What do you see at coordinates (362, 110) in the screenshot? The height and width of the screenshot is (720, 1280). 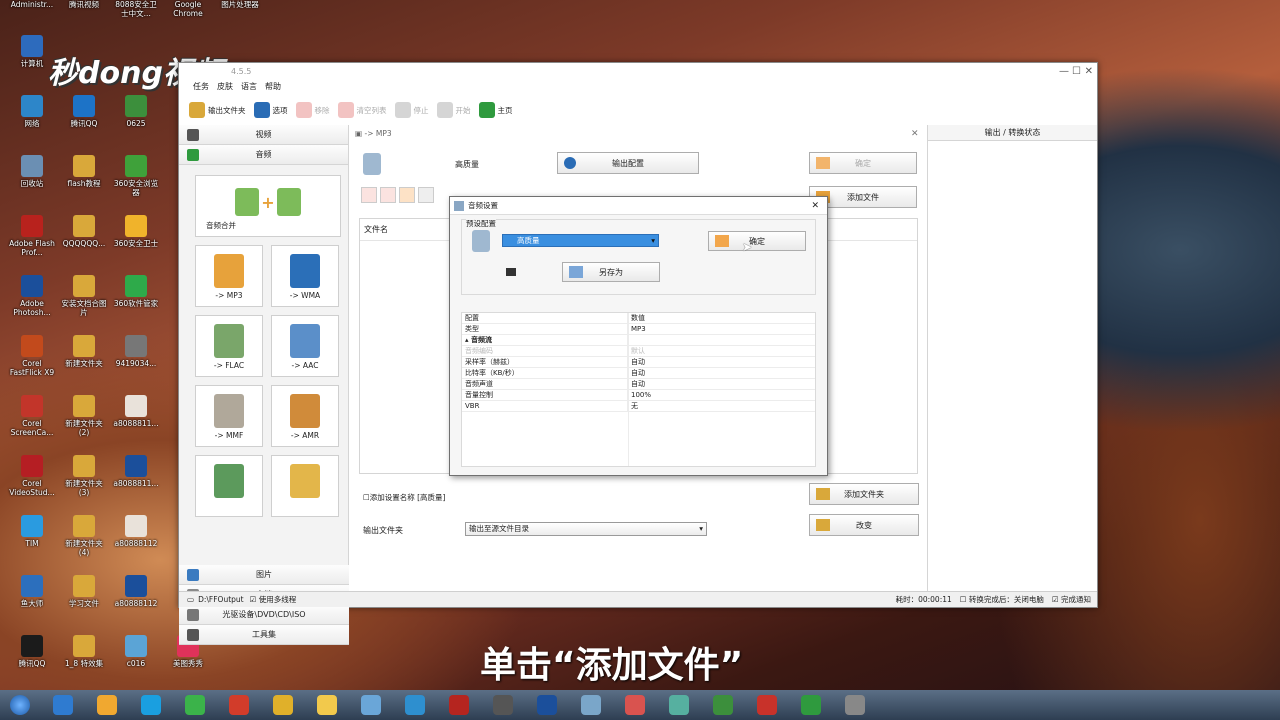 I see `toolbar-button: 清空列表` at bounding box center [362, 110].